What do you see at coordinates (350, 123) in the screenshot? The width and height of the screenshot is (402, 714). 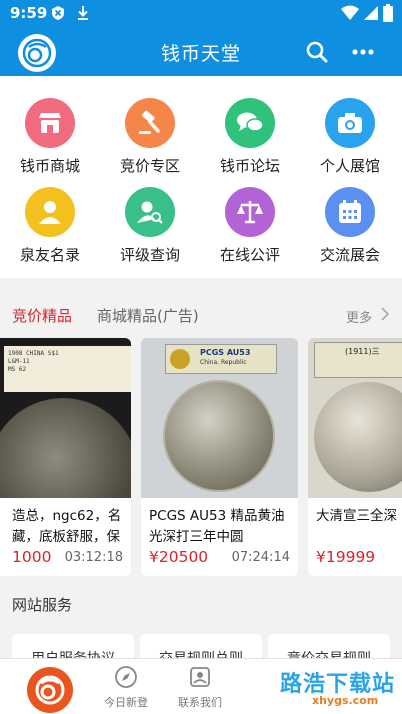 I see `camera-icon` at bounding box center [350, 123].